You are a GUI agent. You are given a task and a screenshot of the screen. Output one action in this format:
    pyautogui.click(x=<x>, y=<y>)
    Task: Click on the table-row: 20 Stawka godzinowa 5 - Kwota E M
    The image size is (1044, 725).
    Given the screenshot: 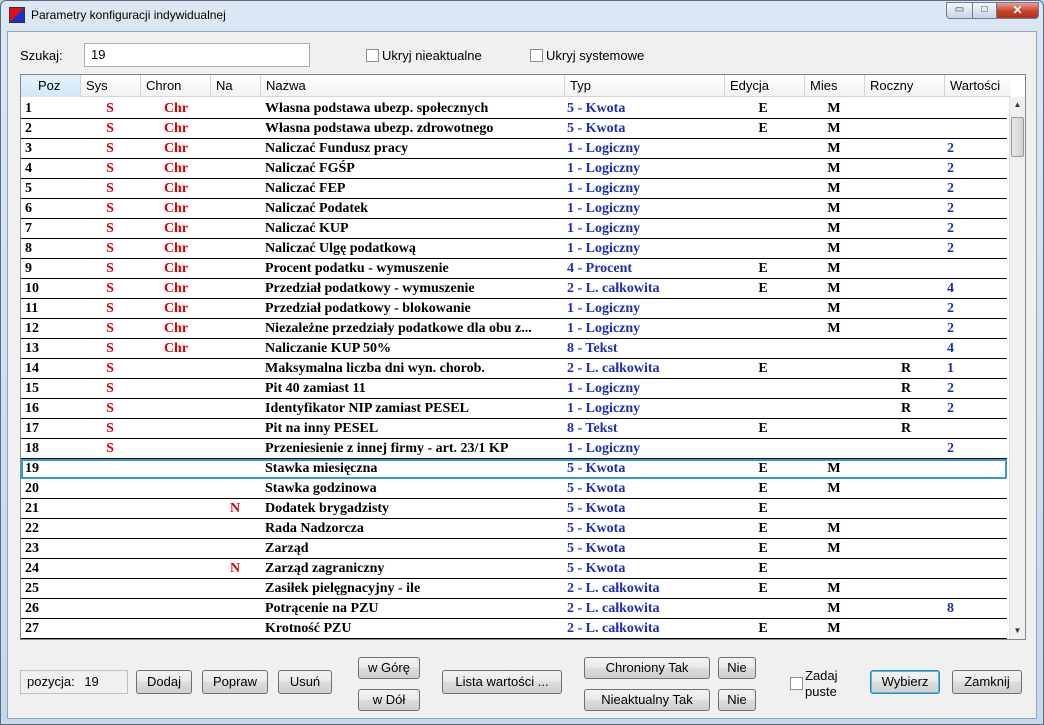 What is the action you would take?
    pyautogui.click(x=514, y=489)
    